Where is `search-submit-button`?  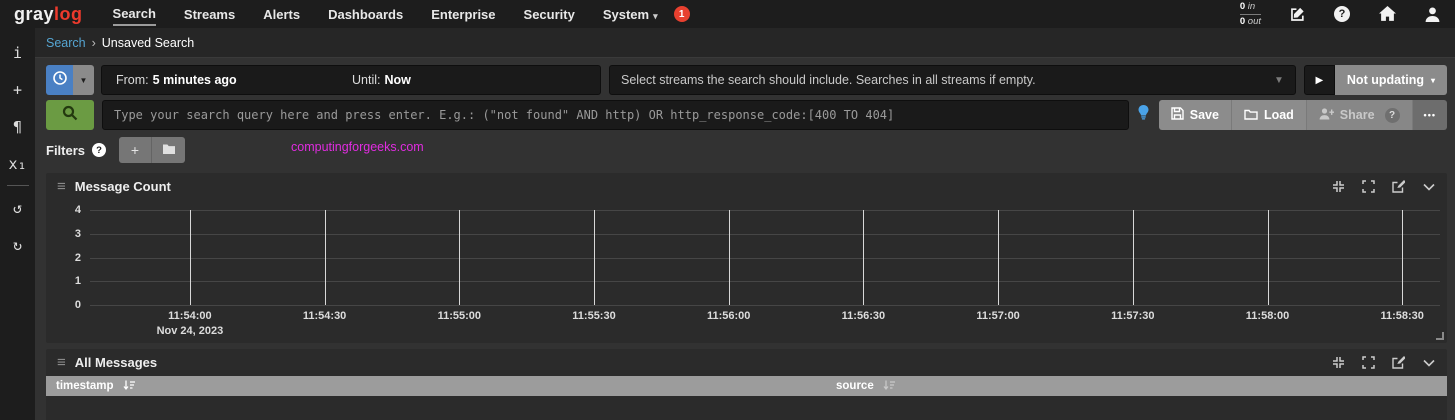
search-submit-button is located at coordinates (70, 115).